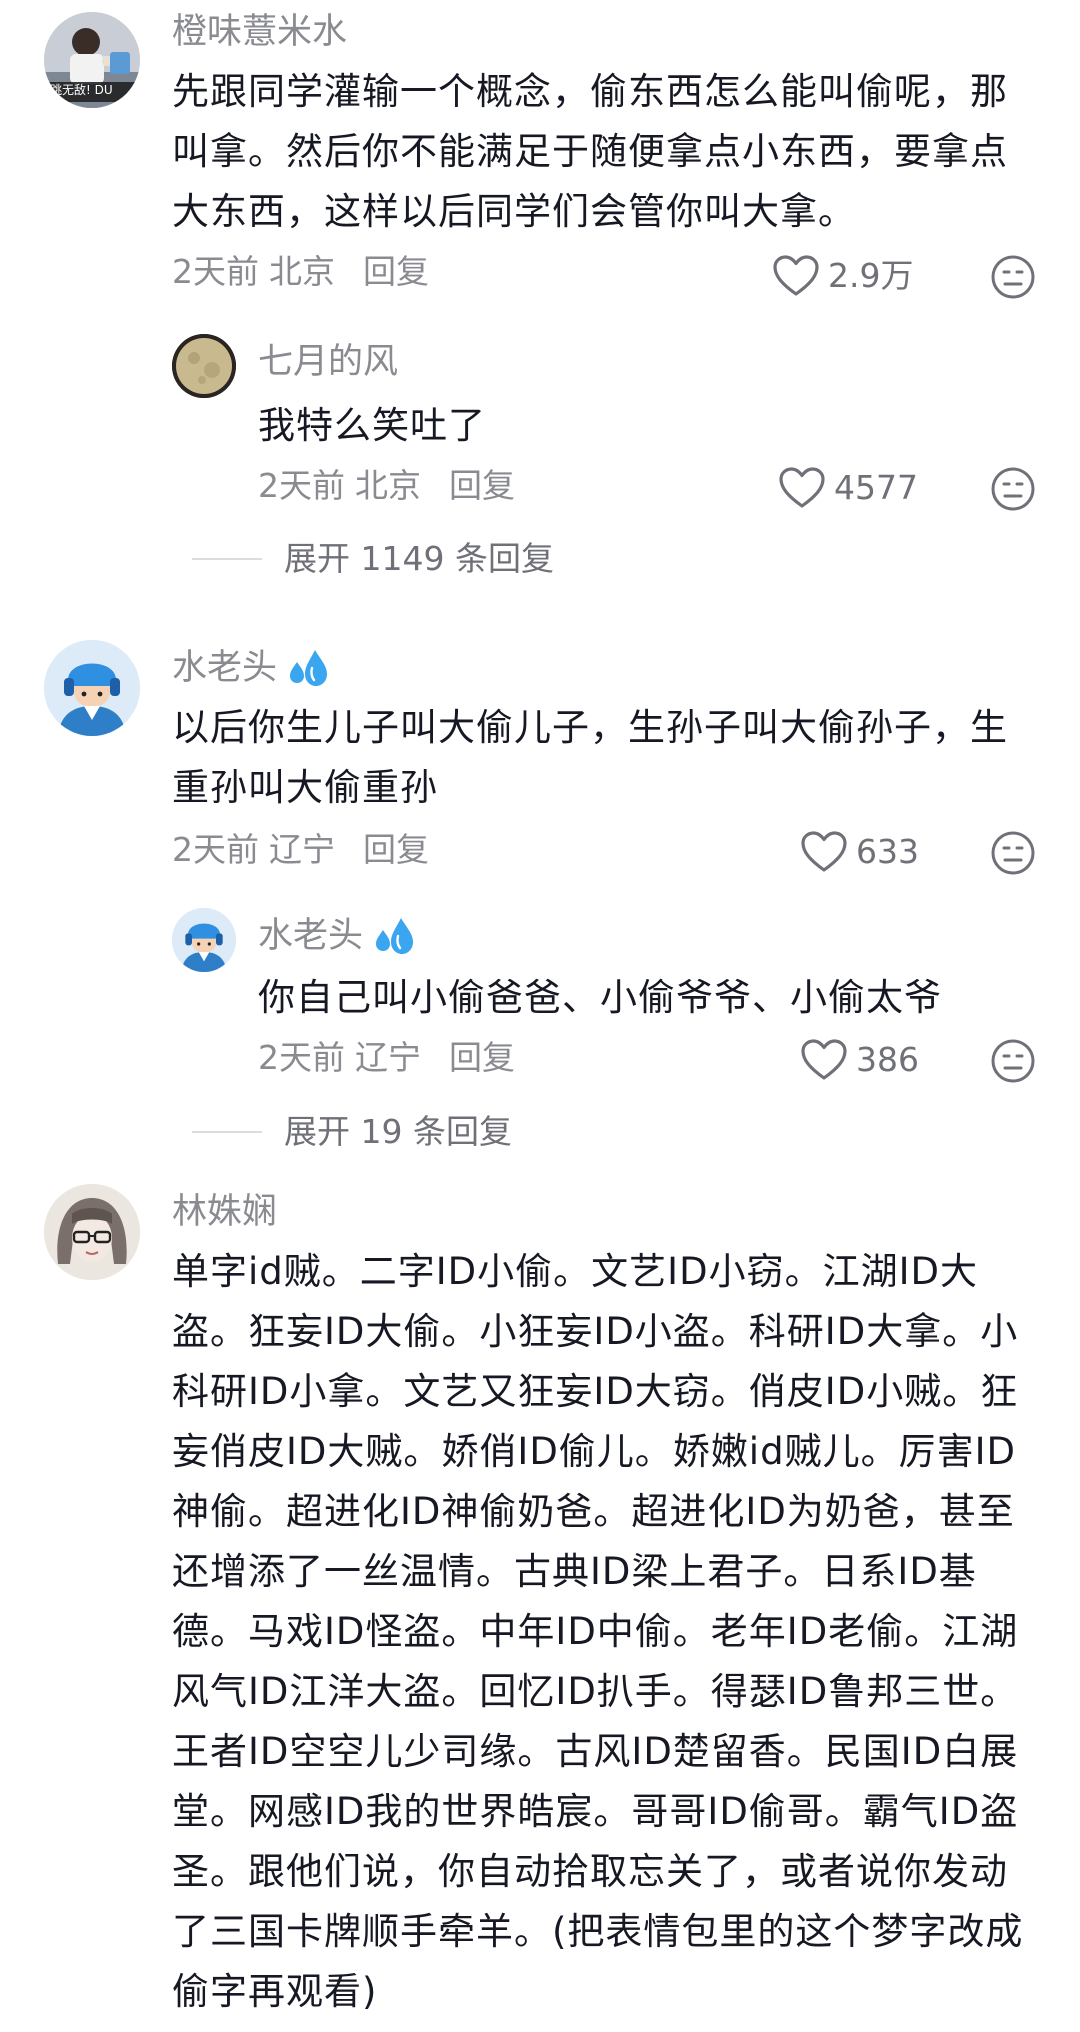 The width and height of the screenshot is (1080, 2032). I want to click on anime-girl-avatar-icon, so click(92, 1232).